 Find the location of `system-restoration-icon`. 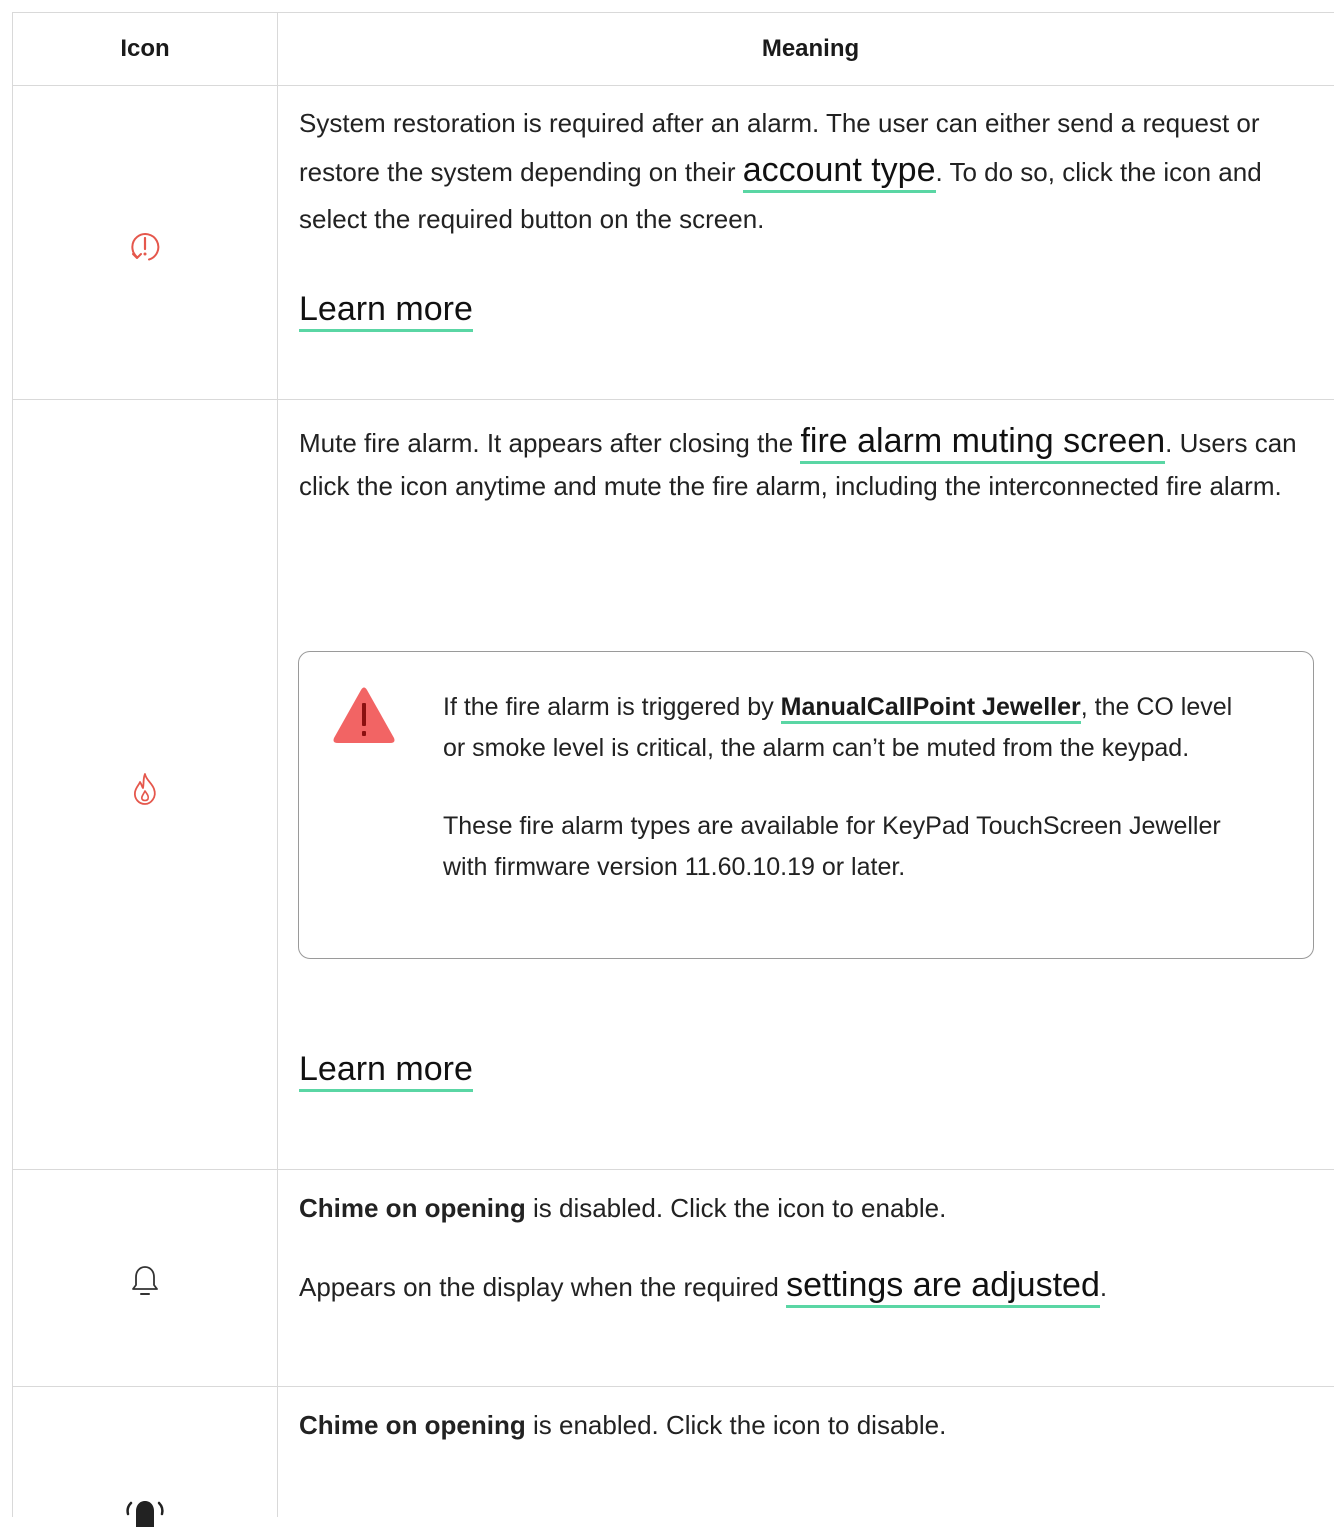

system-restoration-icon is located at coordinates (145, 246).